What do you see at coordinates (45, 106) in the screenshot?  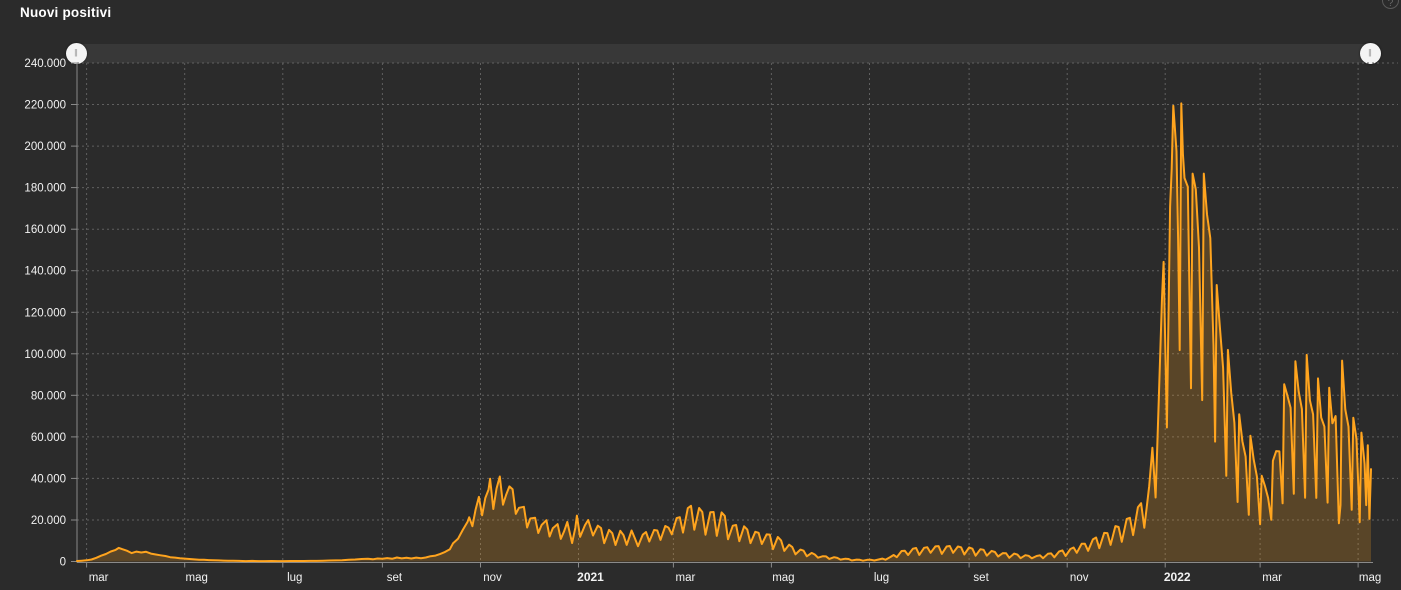 I see `y-tick-label: 220.000` at bounding box center [45, 106].